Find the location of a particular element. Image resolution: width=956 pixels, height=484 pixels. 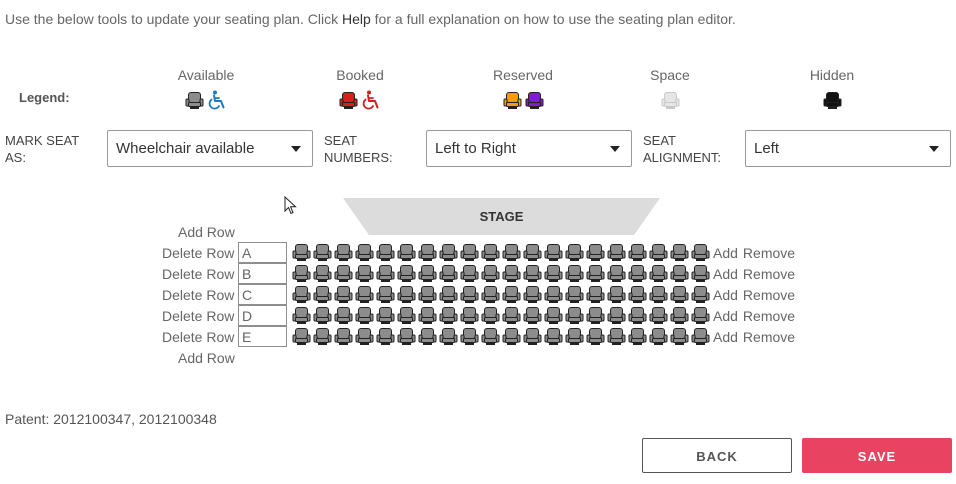

save-button: SAVE is located at coordinates (877, 455).